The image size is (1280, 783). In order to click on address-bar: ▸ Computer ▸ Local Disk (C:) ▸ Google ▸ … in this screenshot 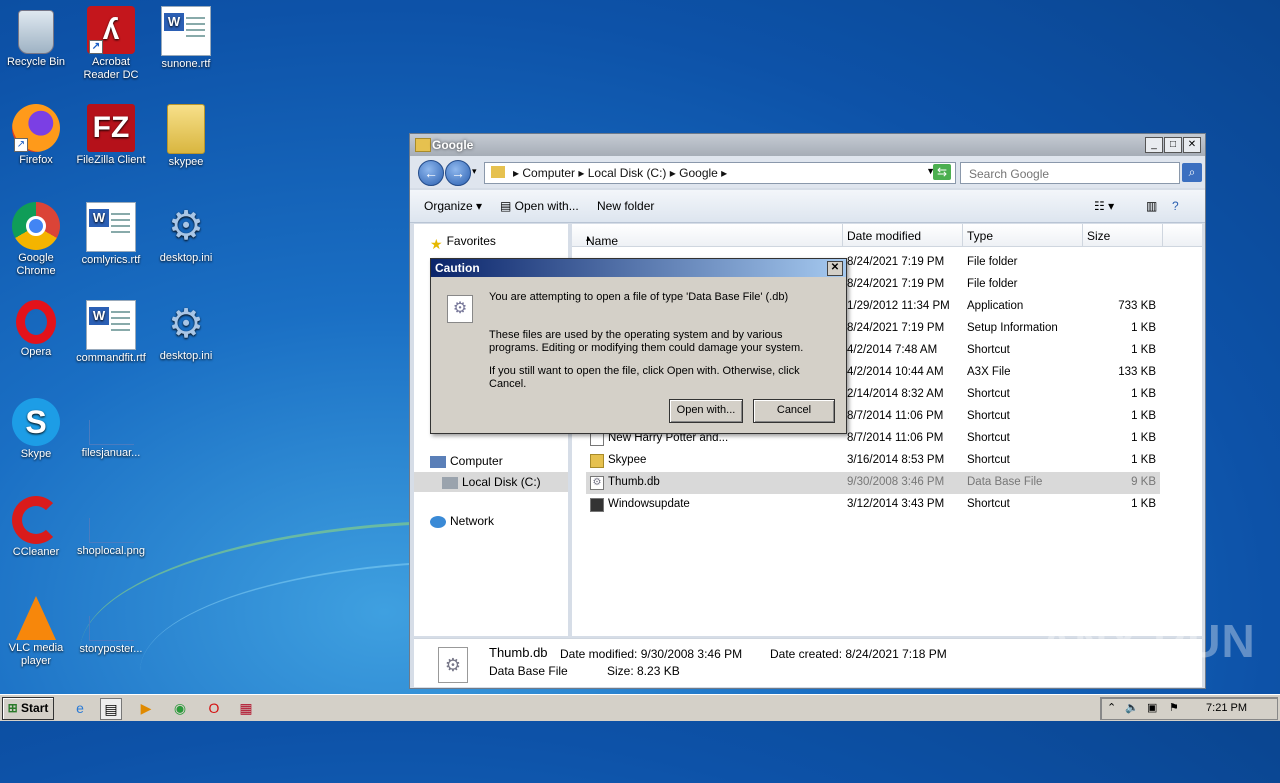, I will do `click(720, 173)`.